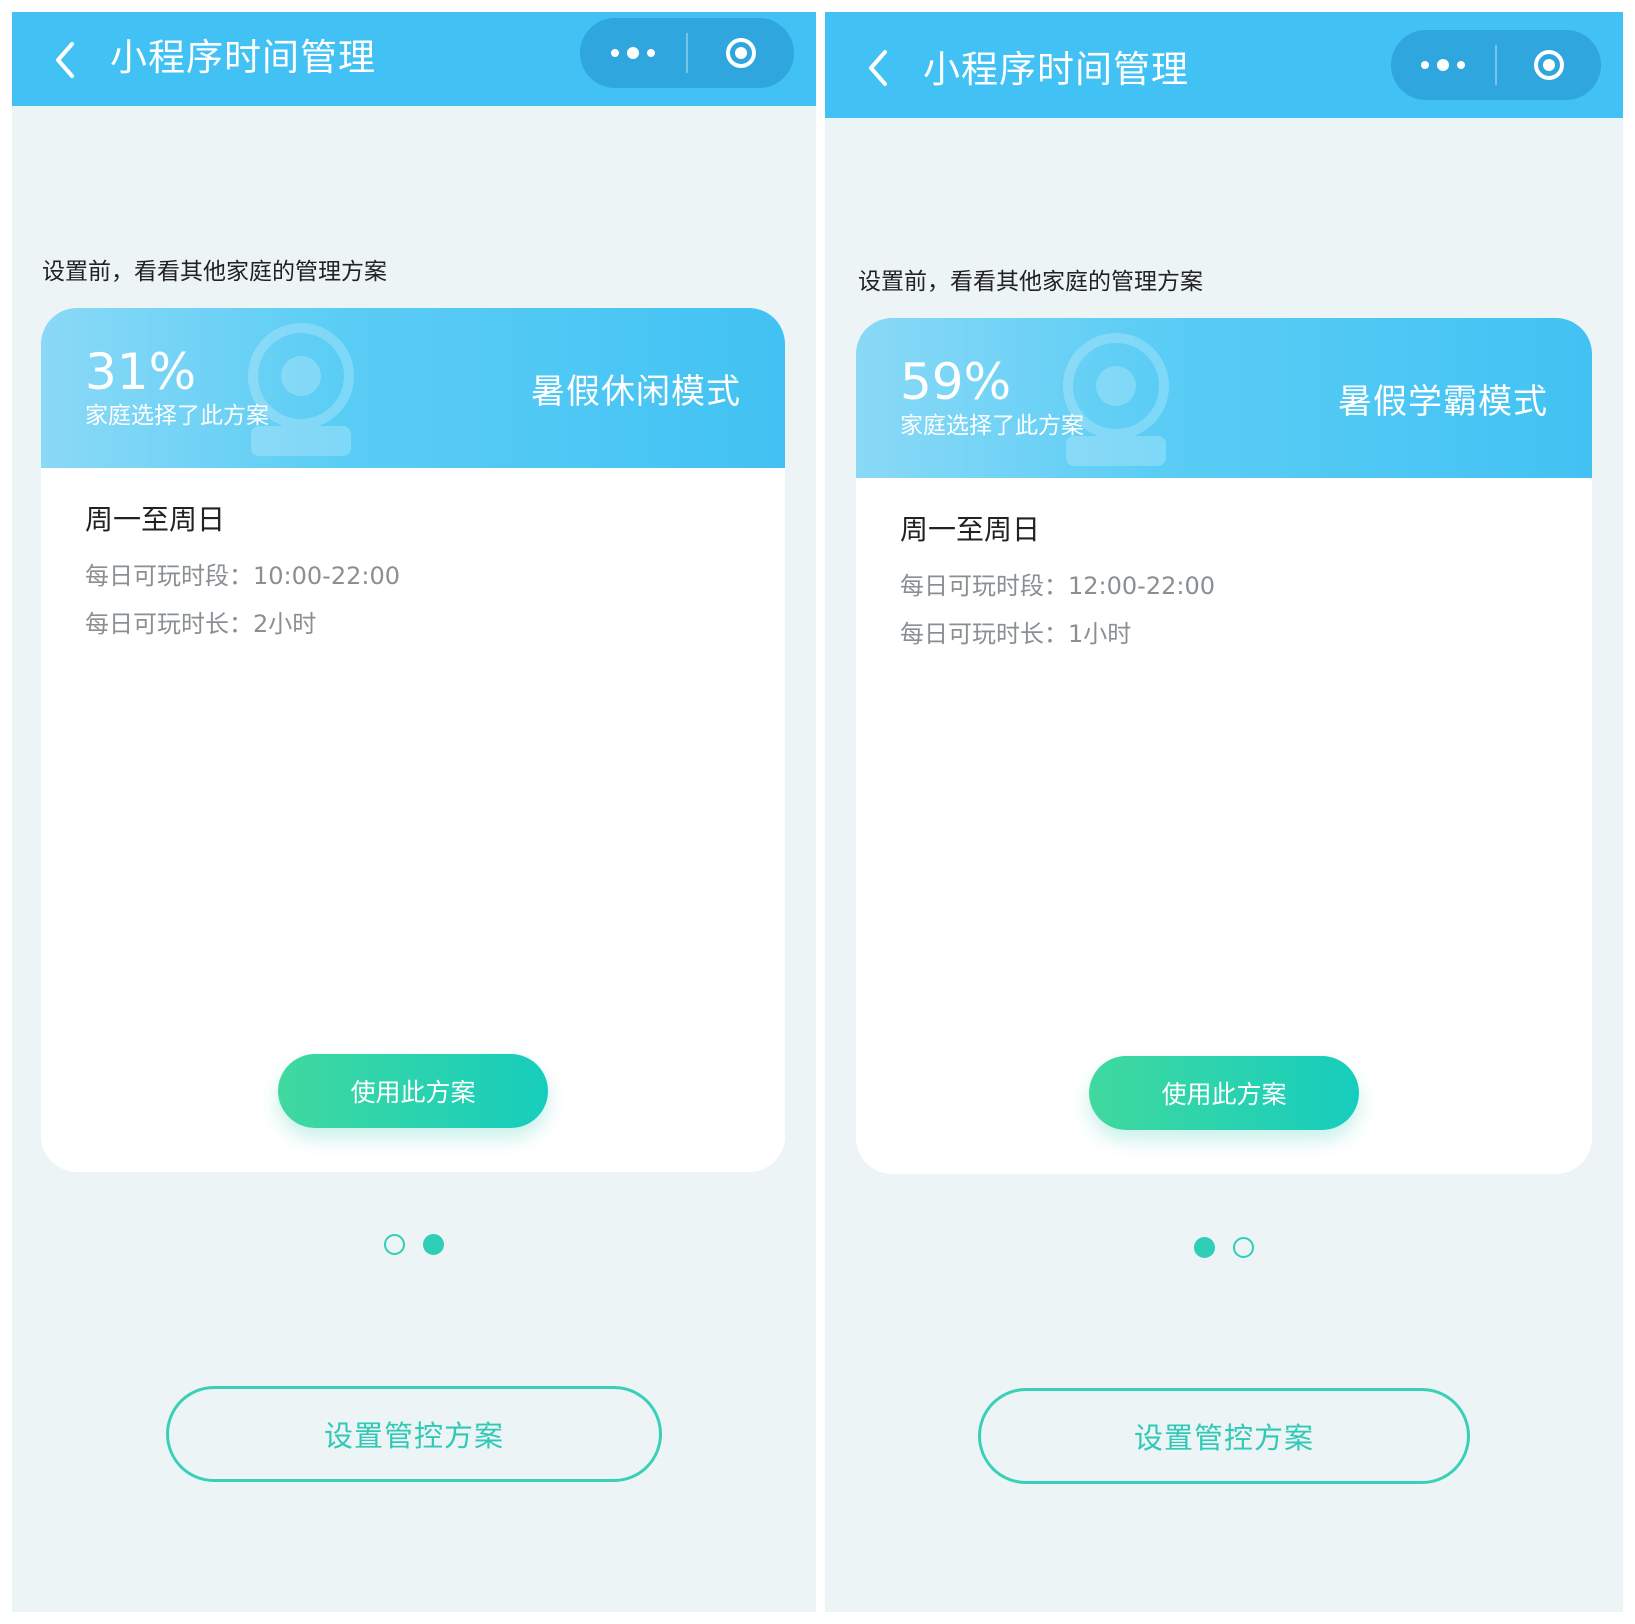 Image resolution: width=1635 pixels, height=1624 pixels. I want to click on plan-mode-name: 暑假学霸模式, so click(1443, 402).